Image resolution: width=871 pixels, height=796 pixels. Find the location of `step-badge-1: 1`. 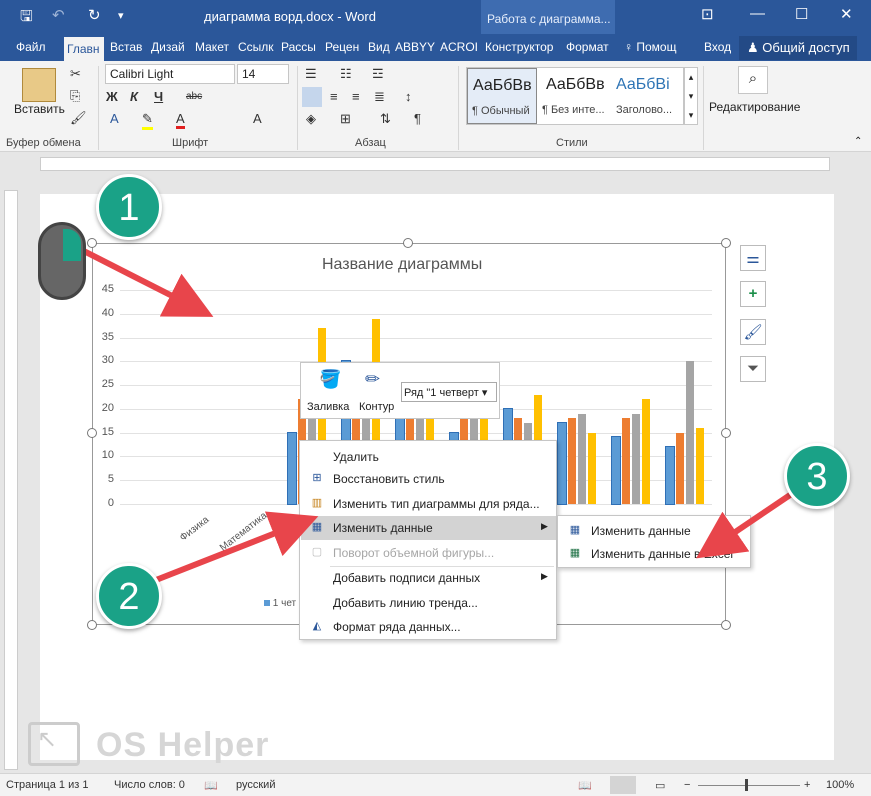

step-badge-1: 1 is located at coordinates (129, 207).